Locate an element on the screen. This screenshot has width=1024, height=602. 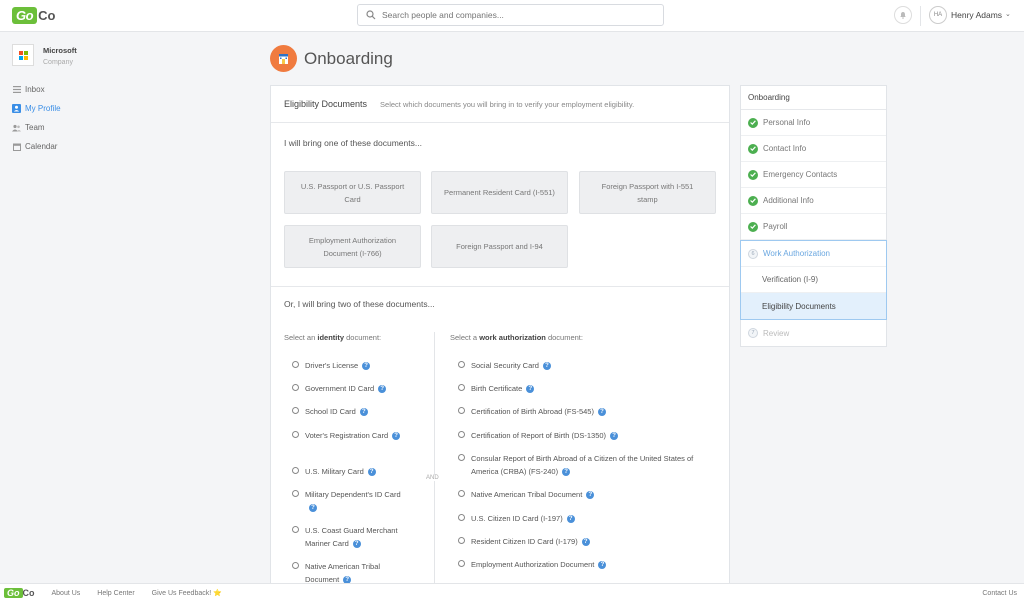
step-review: 7 Review is located at coordinates (813, 333).